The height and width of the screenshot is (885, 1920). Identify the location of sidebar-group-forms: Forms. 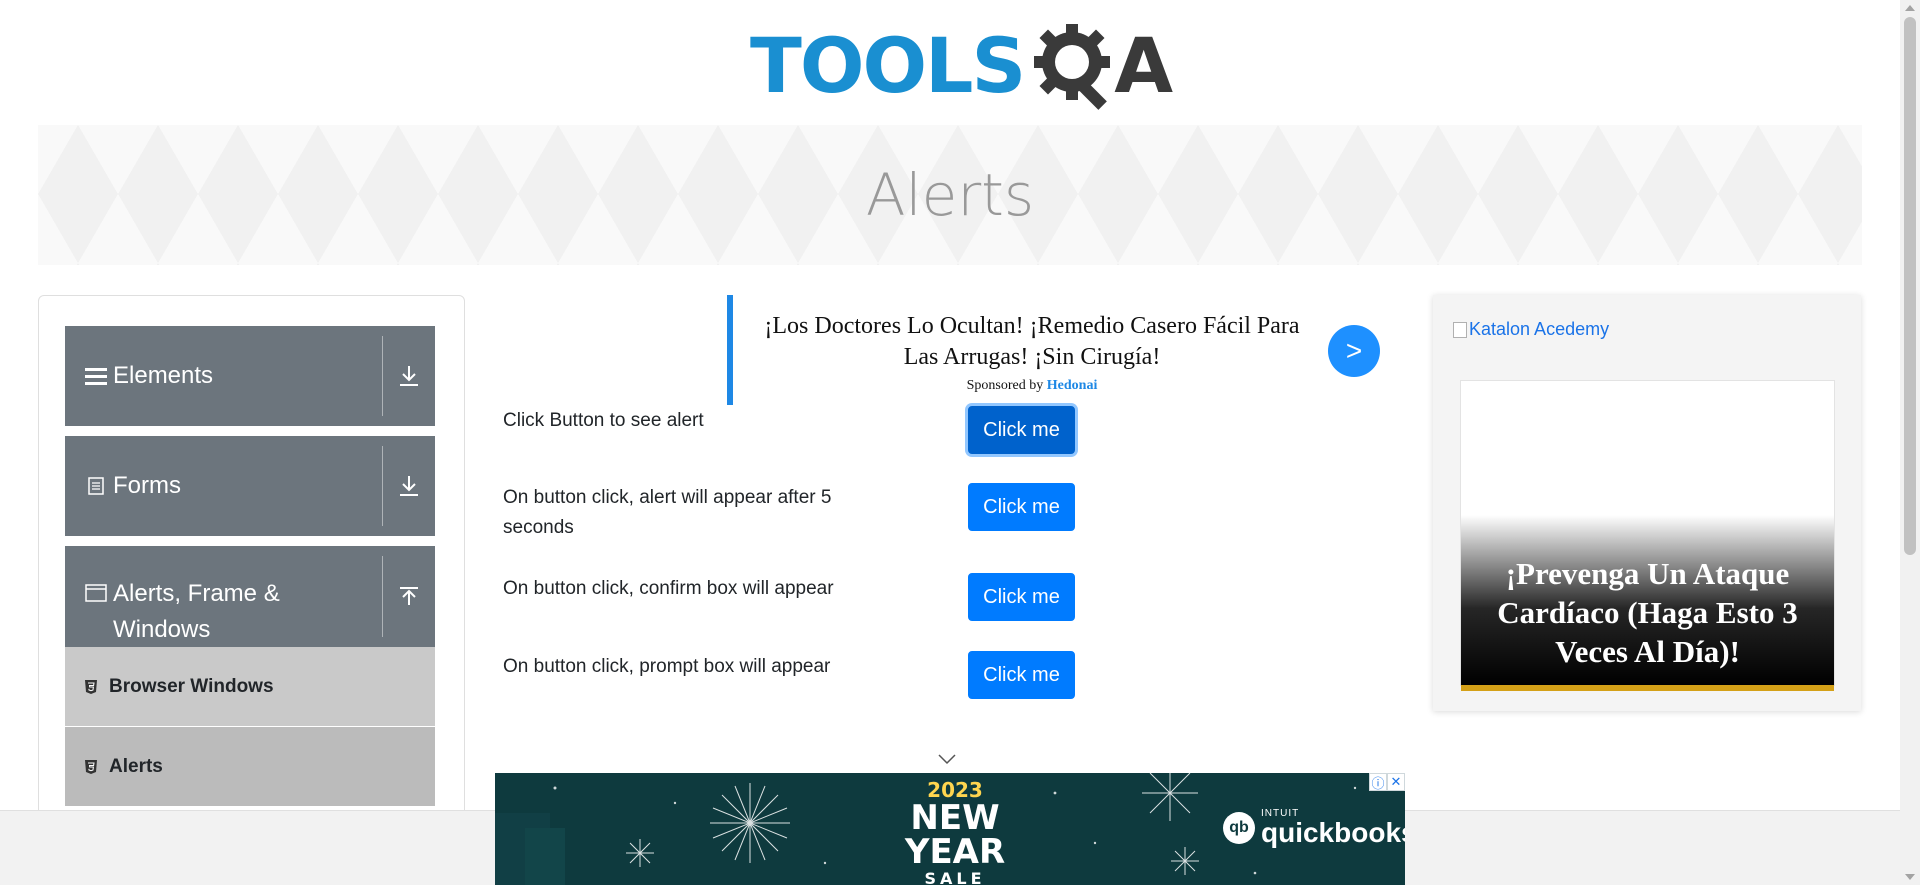
(250, 486).